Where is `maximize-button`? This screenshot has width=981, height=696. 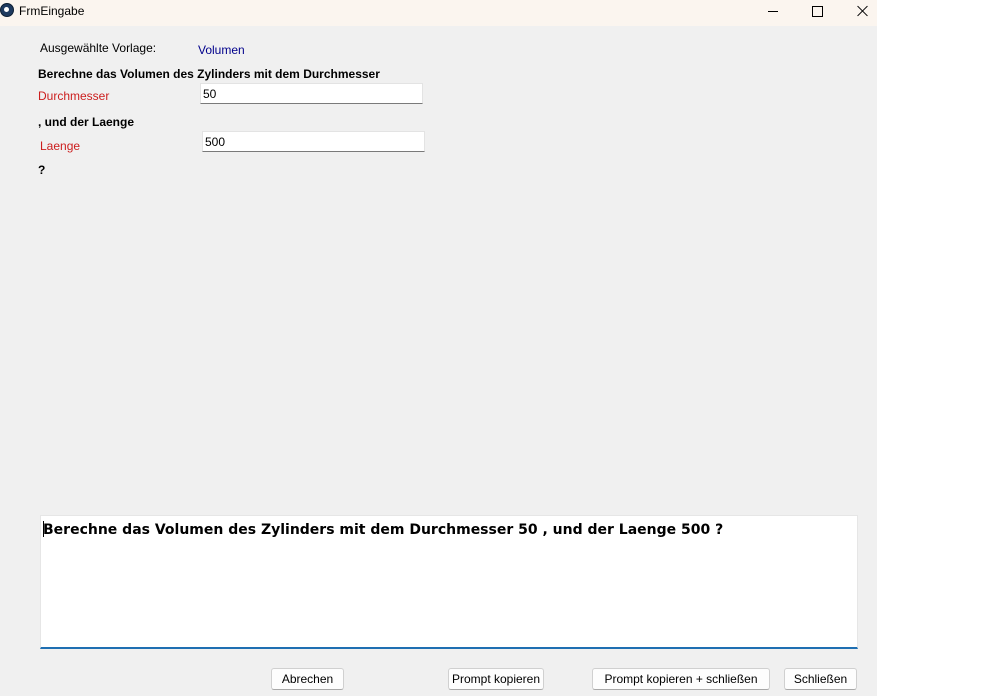
maximize-button is located at coordinates (817, 11).